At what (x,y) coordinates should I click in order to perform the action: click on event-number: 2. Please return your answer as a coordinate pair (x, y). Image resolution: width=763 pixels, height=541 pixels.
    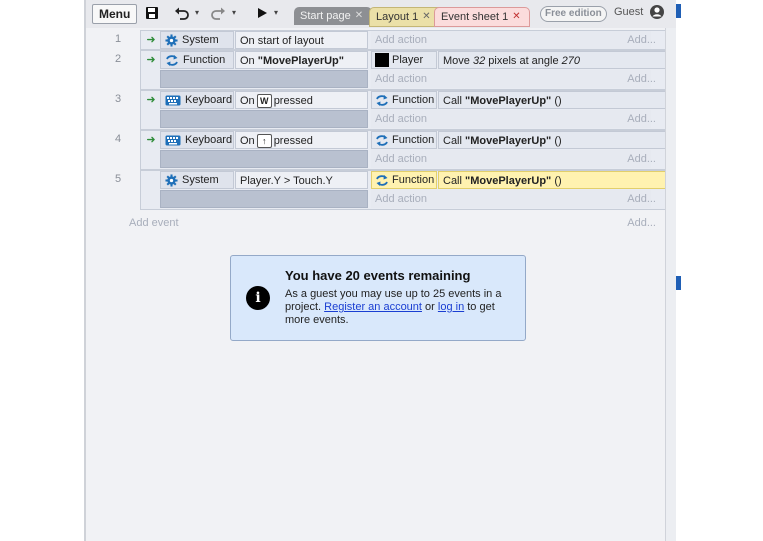
    Looking at the image, I should click on (118, 59).